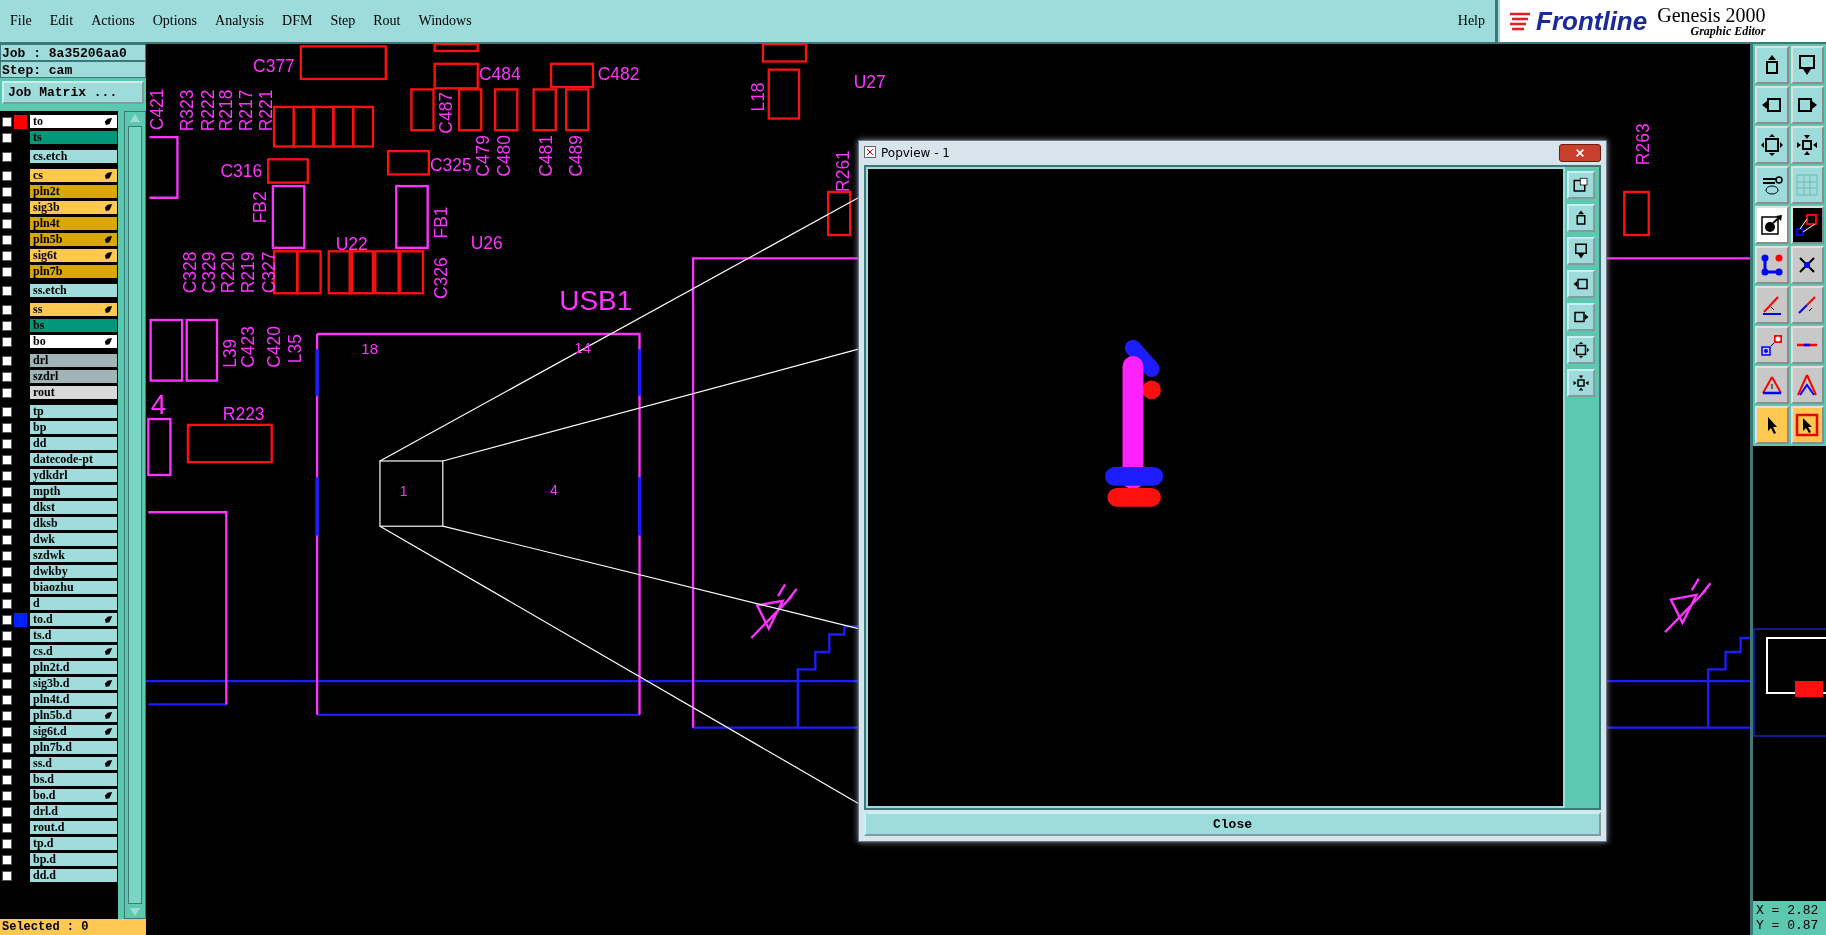 This screenshot has width=1826, height=935. What do you see at coordinates (73, 587) in the screenshot?
I see `layer-name: biaozhu` at bounding box center [73, 587].